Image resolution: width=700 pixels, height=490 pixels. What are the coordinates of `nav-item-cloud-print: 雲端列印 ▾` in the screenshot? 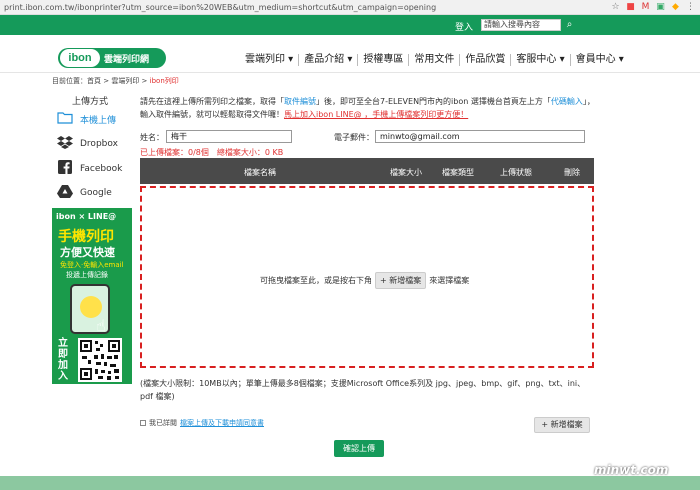 It's located at (270, 60).